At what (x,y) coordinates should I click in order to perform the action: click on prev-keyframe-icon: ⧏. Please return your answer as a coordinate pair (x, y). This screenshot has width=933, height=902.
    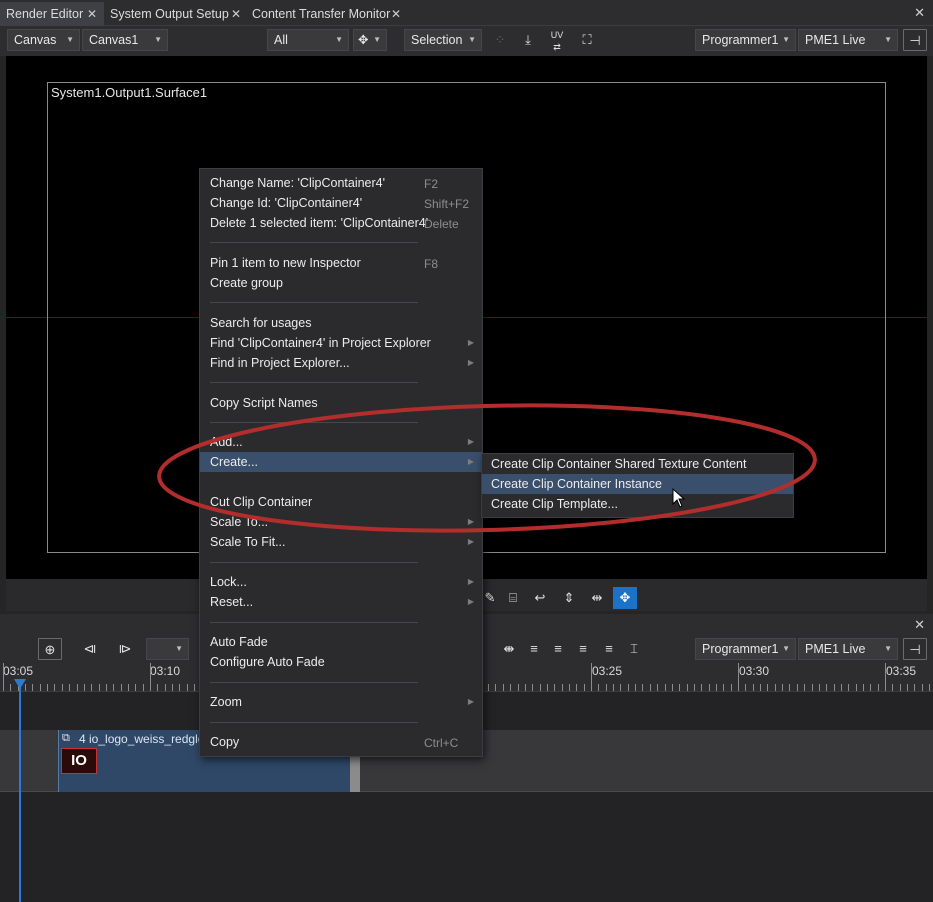
    Looking at the image, I should click on (90, 649).